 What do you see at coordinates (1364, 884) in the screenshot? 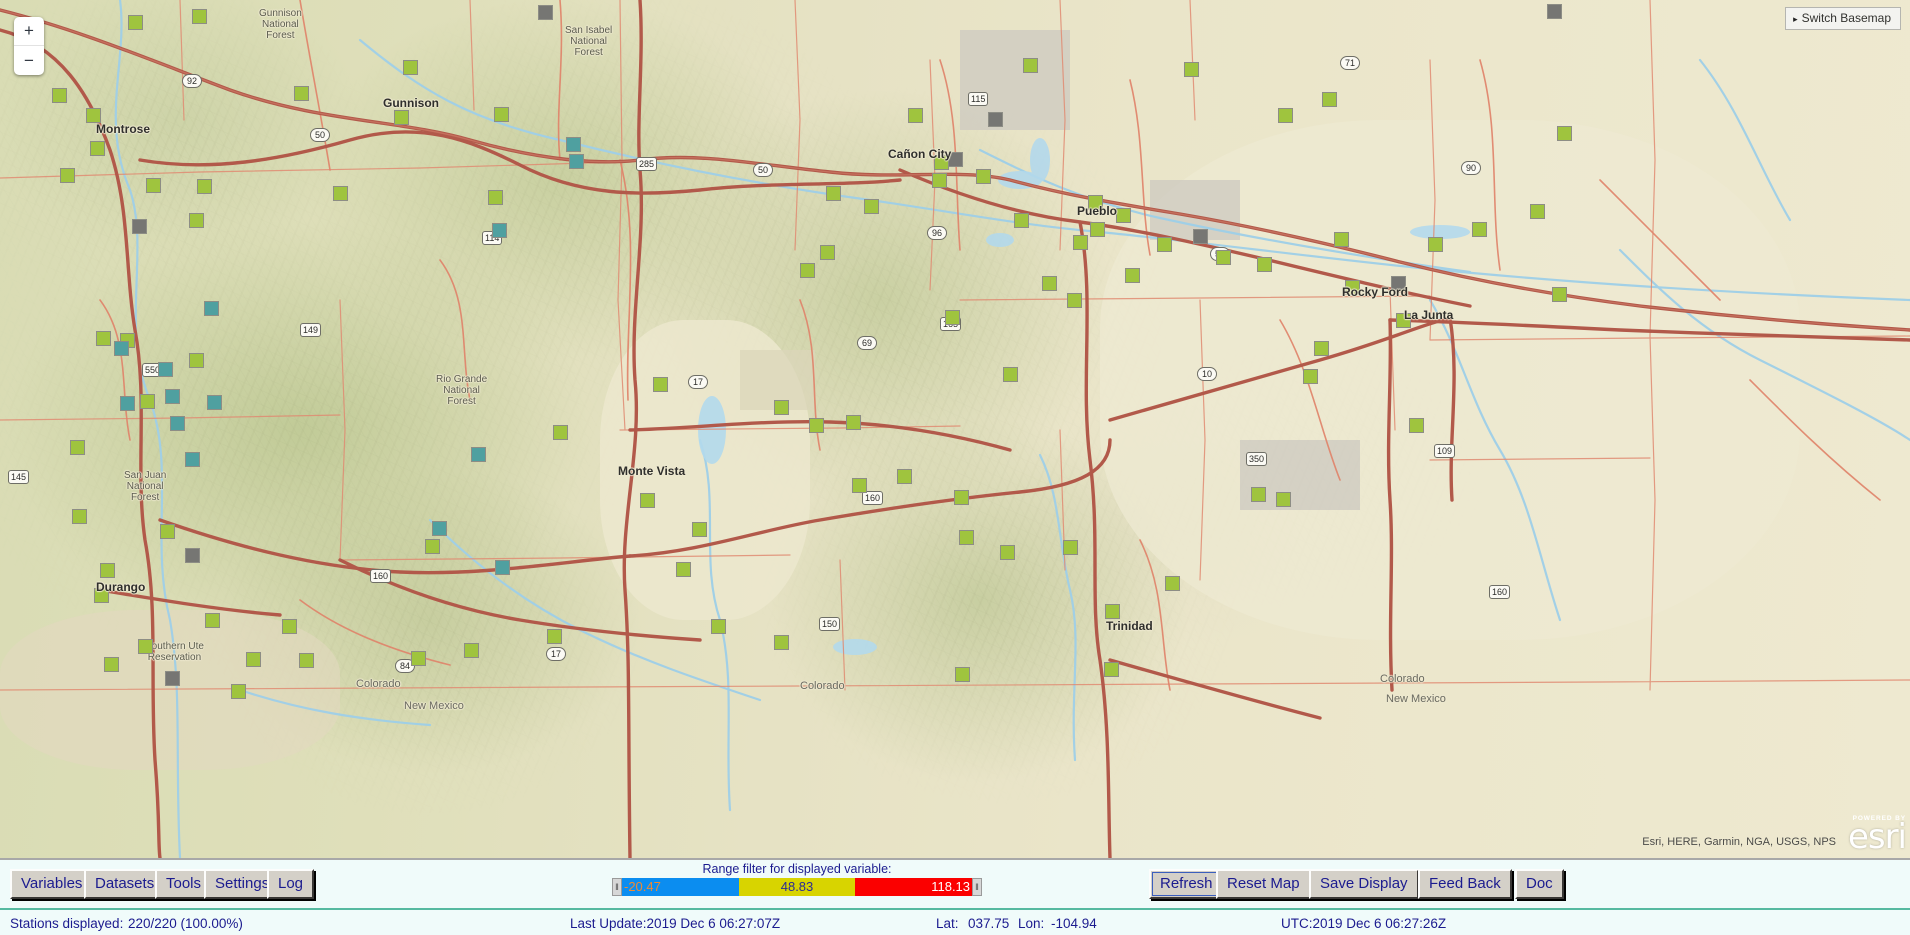
I see `save-display-button: Save Display` at bounding box center [1364, 884].